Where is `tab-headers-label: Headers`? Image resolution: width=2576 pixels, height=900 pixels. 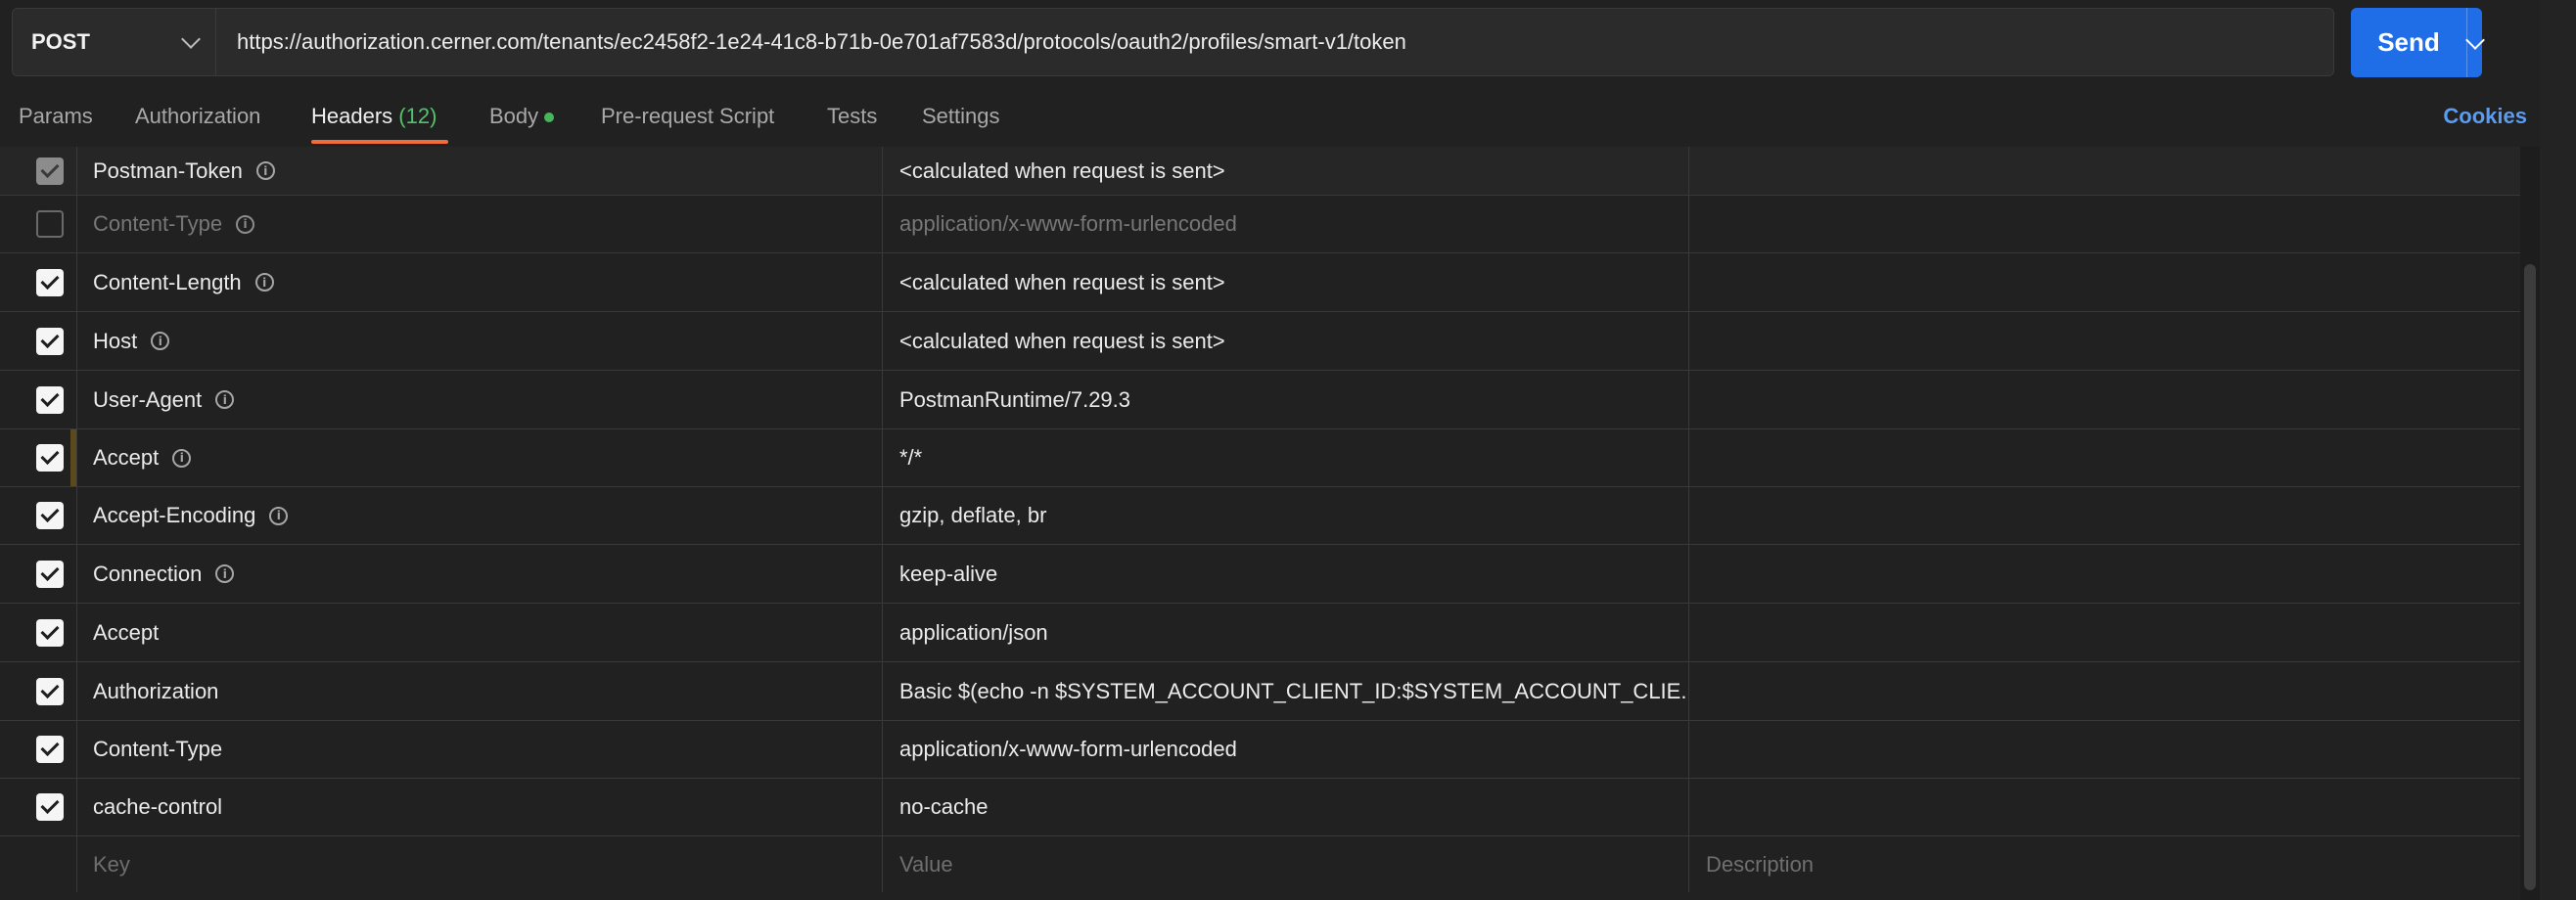 tab-headers-label: Headers is located at coordinates (352, 116).